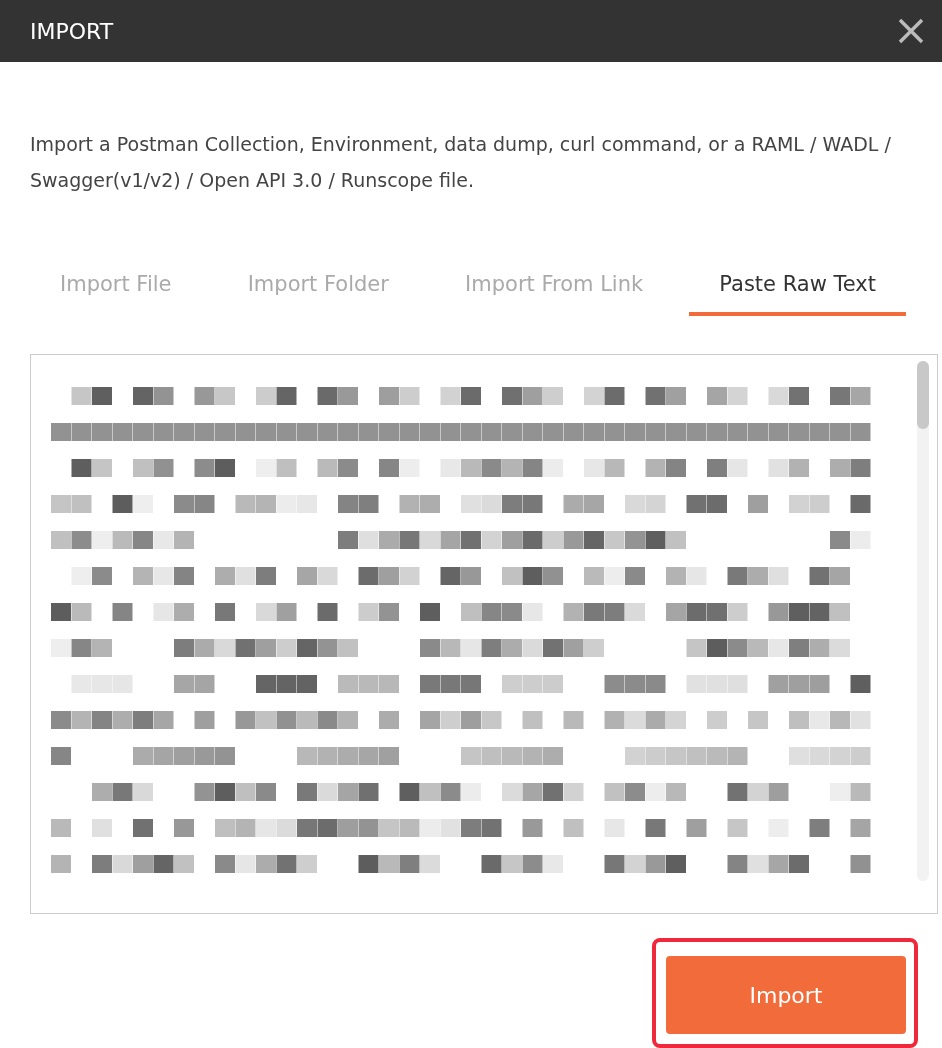  What do you see at coordinates (554, 287) in the screenshot?
I see `tab: Import From Link` at bounding box center [554, 287].